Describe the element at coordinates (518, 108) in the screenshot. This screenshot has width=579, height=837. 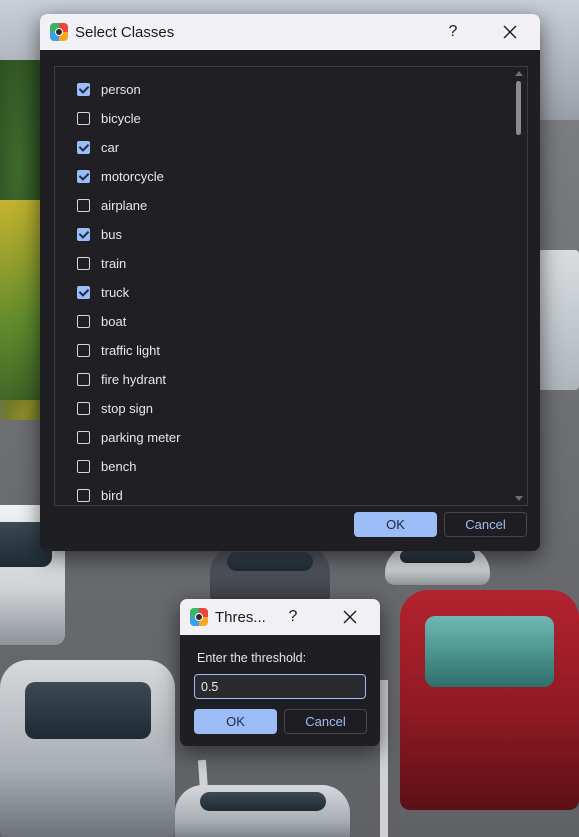
I see `scrollbar-thumb` at that location.